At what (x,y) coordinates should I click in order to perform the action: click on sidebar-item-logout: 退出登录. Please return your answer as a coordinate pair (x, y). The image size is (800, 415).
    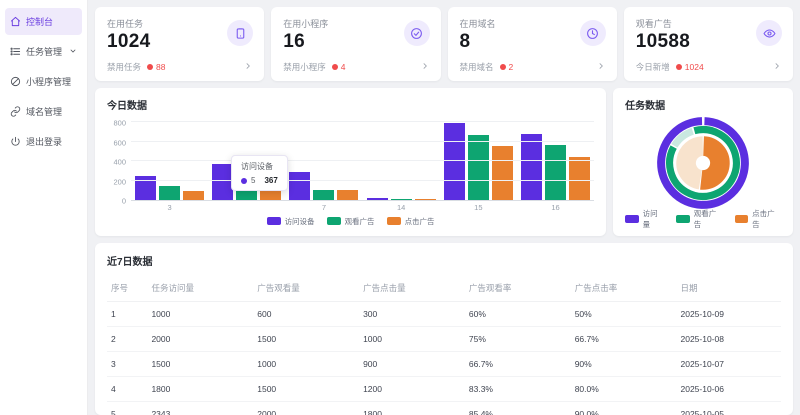
    Looking at the image, I should click on (43, 141).